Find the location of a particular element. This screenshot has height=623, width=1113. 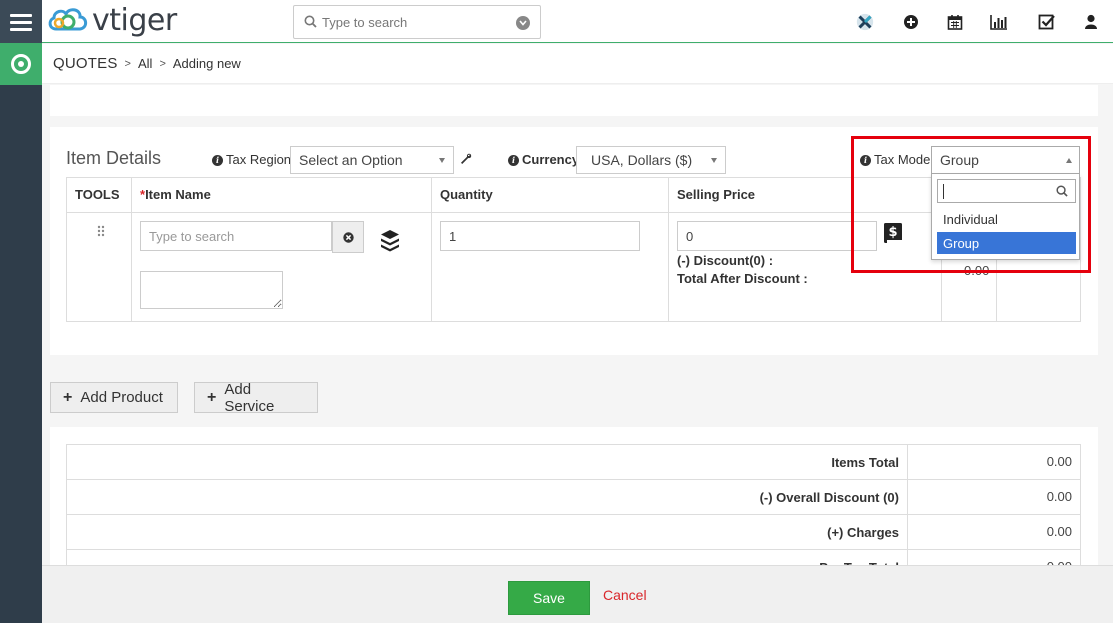

top-bar: vtiger is located at coordinates (577, 21).